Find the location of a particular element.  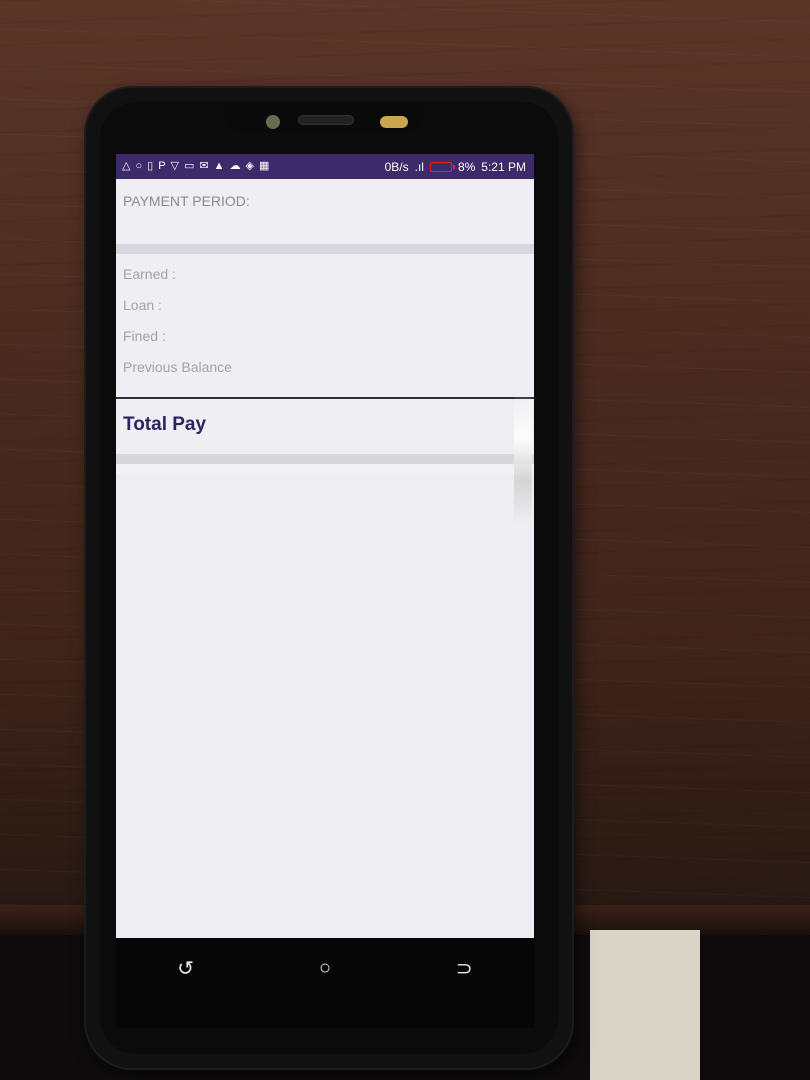

circle-icon: ○ is located at coordinates (139, 166).